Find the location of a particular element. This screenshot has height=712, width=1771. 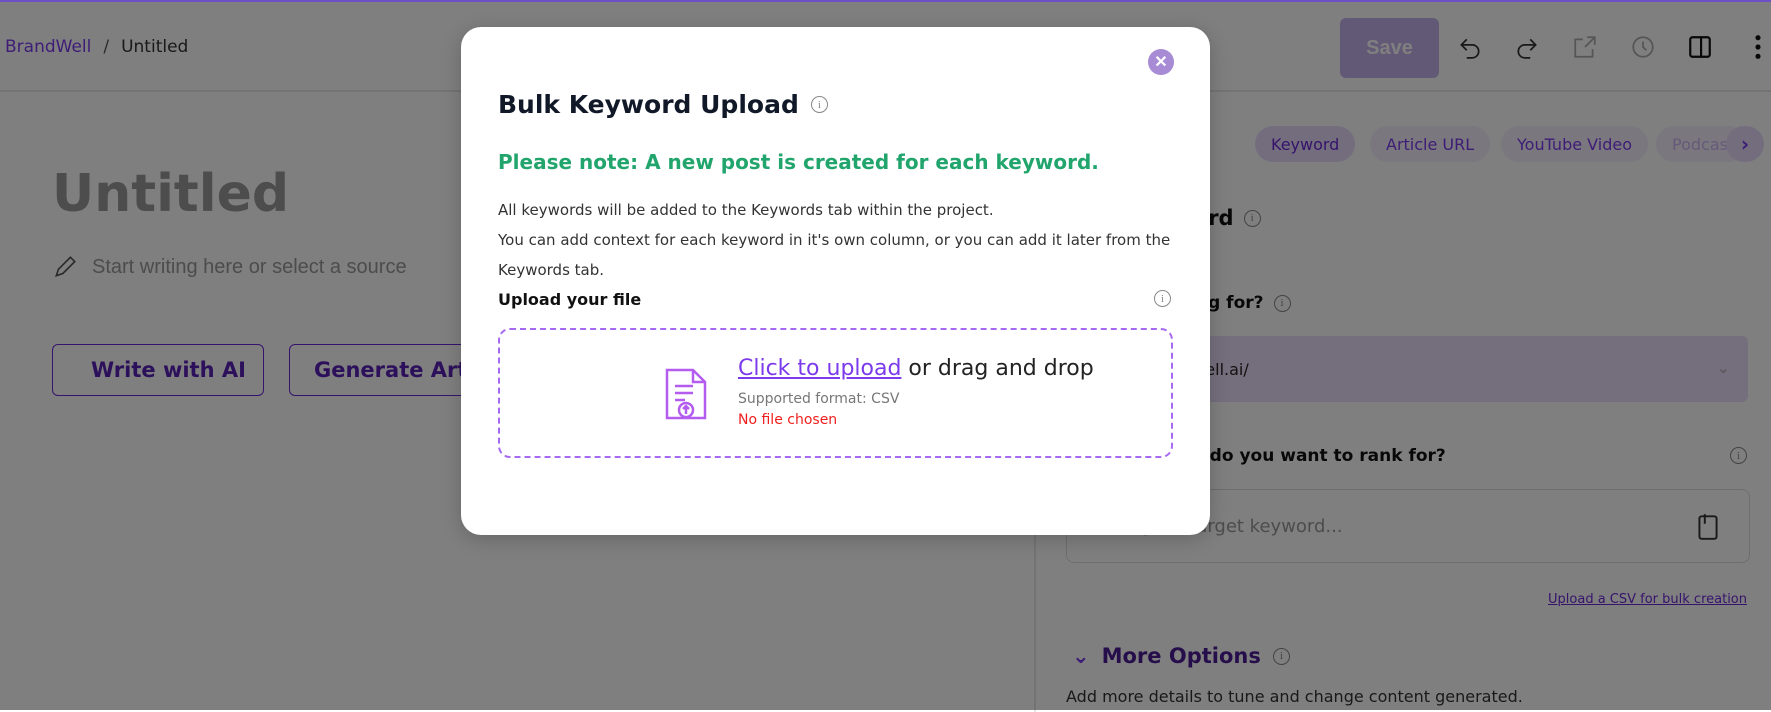

file-upload-icon is located at coordinates (686, 394).